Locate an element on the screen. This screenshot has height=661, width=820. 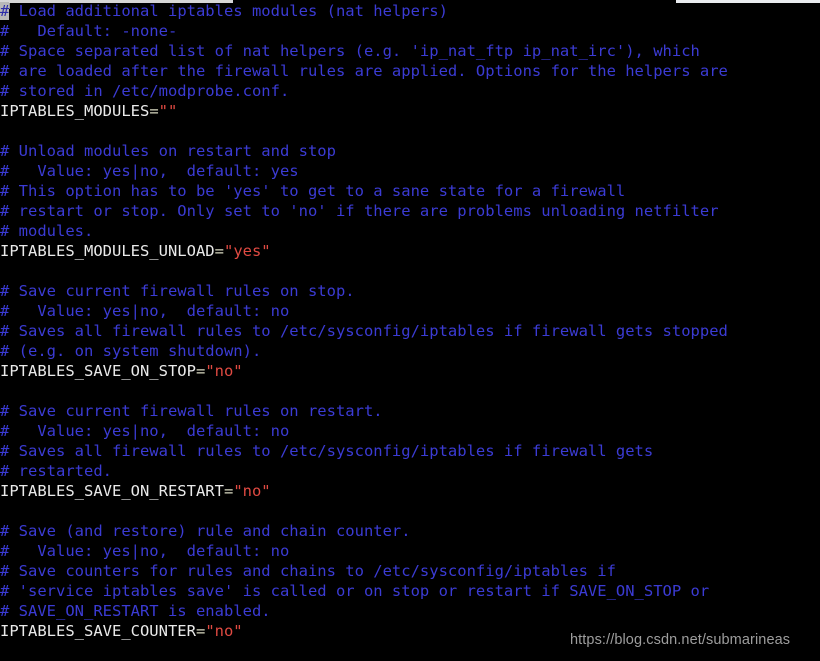
watermark-url: https://blog.csdn.net/submarineas is located at coordinates (680, 640).